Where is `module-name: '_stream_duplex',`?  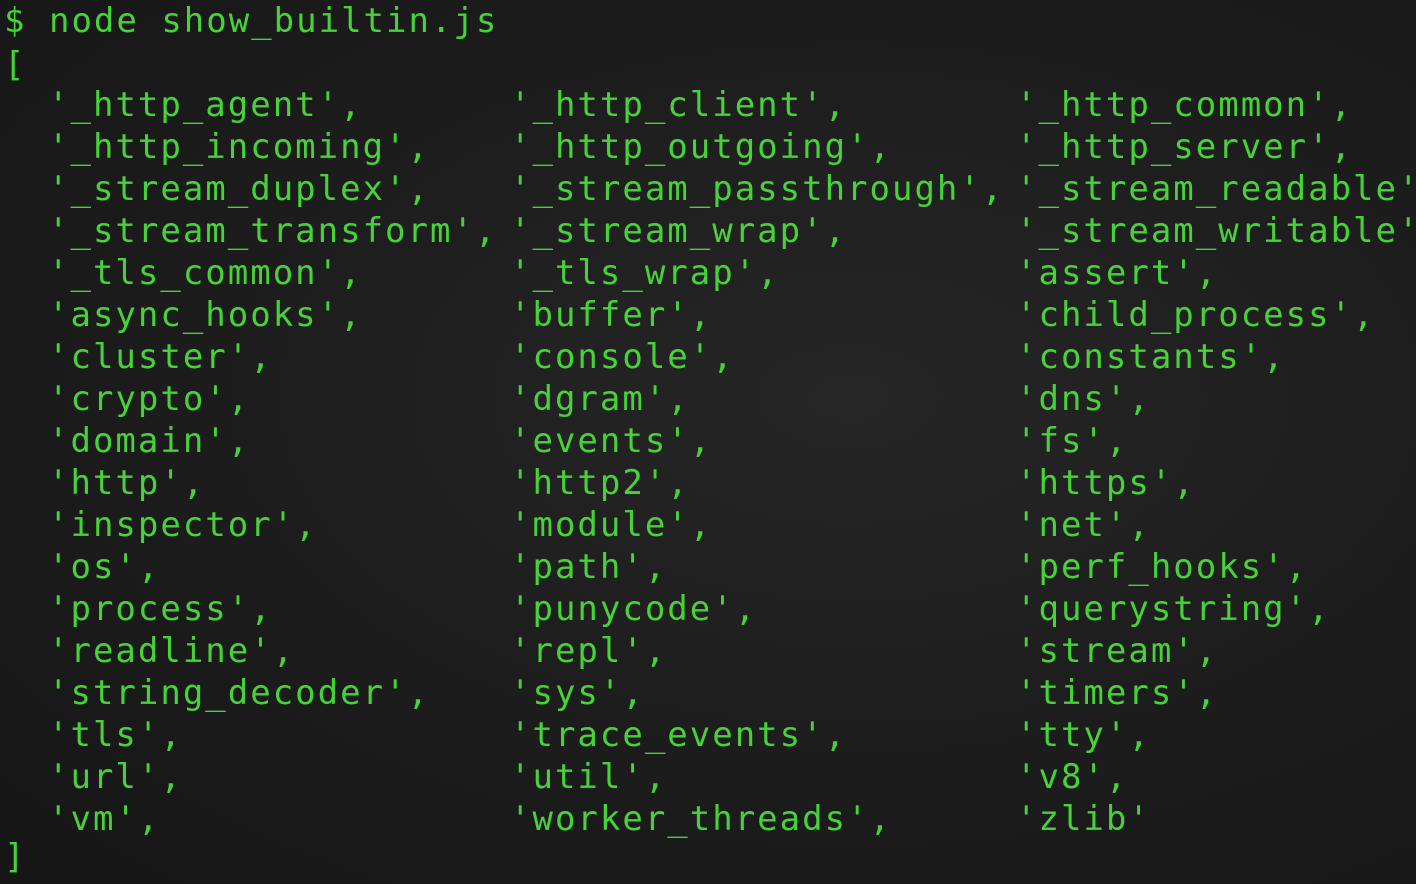 module-name: '_stream_duplex', is located at coordinates (239, 189).